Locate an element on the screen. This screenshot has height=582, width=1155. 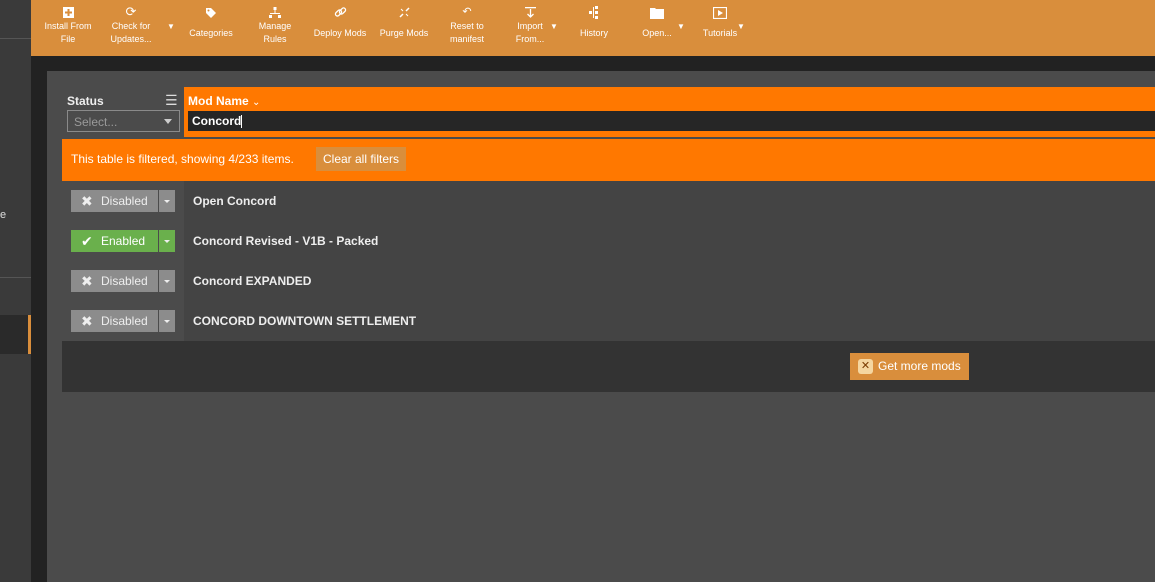
install-label-line2: File is located at coordinates (68, 39).